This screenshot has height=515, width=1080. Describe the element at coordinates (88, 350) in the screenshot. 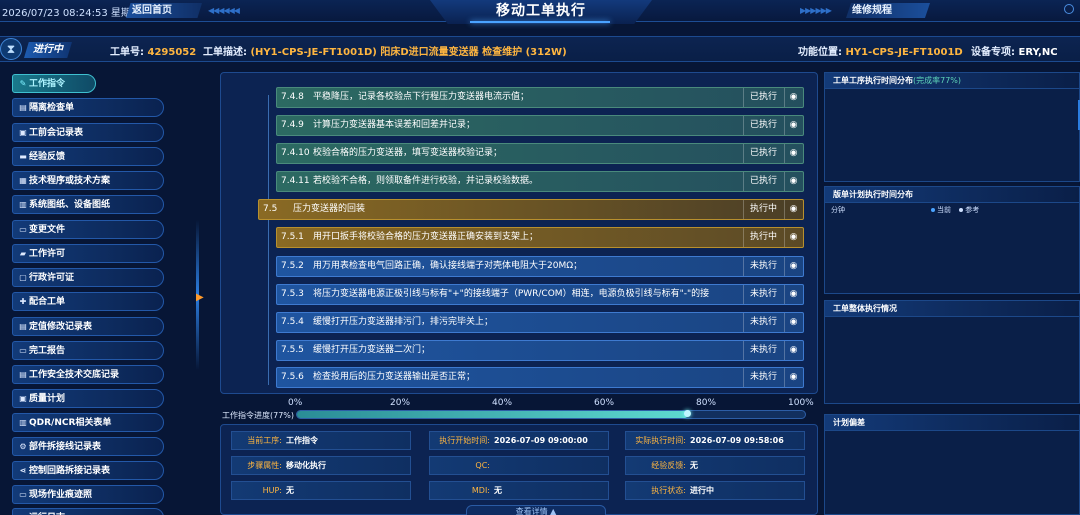

I see `sidebar-item-12: ▭ 完工报告` at that location.